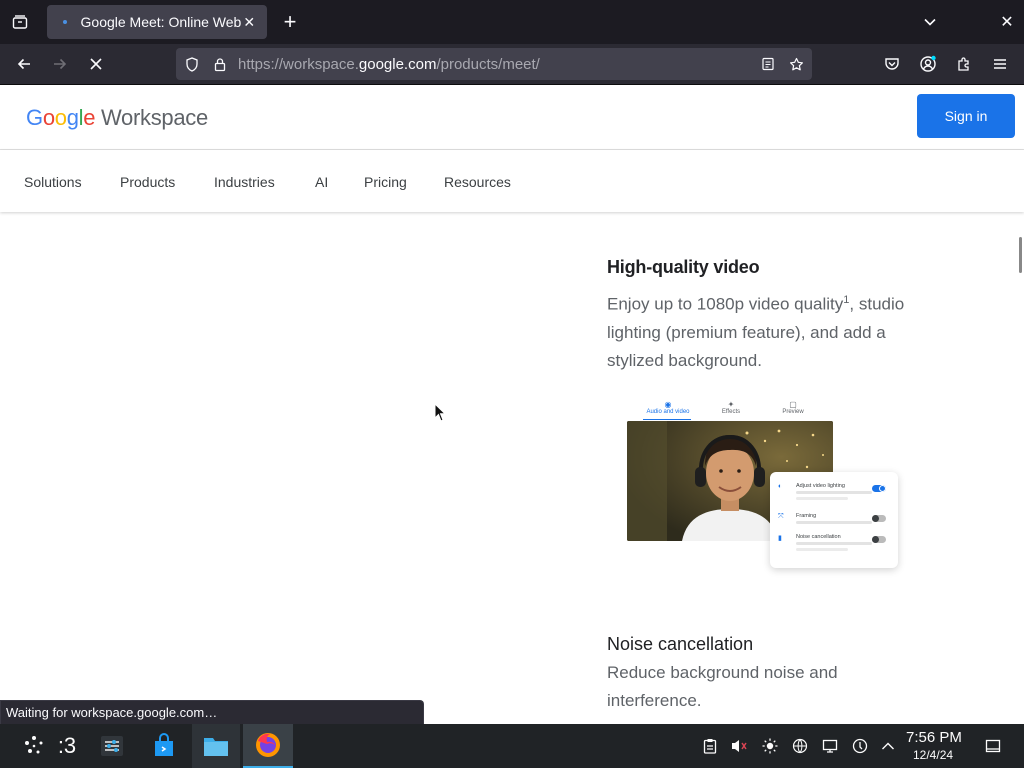 The width and height of the screenshot is (1024, 768). I want to click on tracking-protection-shield-icon, so click(192, 64).